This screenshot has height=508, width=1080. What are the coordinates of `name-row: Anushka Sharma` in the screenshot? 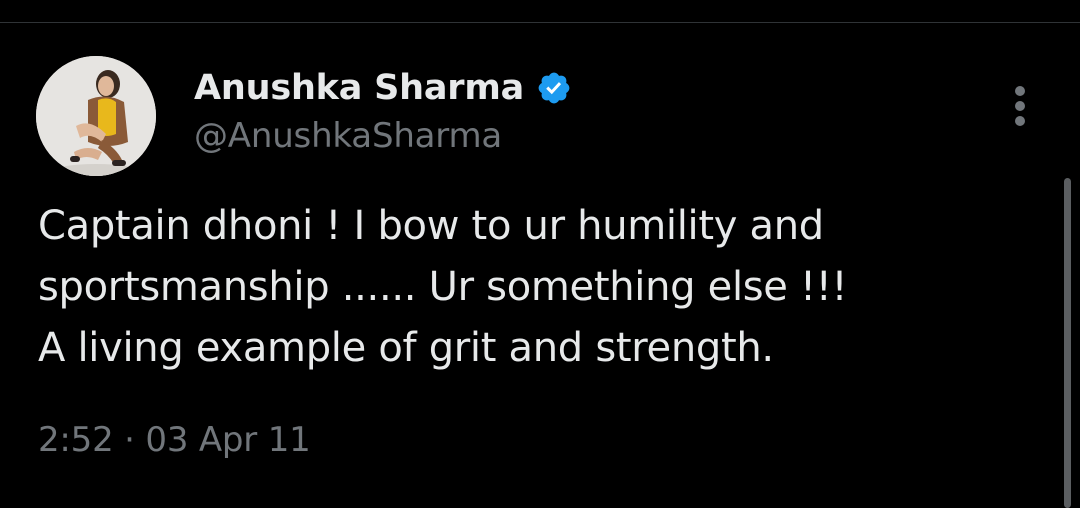 It's located at (383, 88).